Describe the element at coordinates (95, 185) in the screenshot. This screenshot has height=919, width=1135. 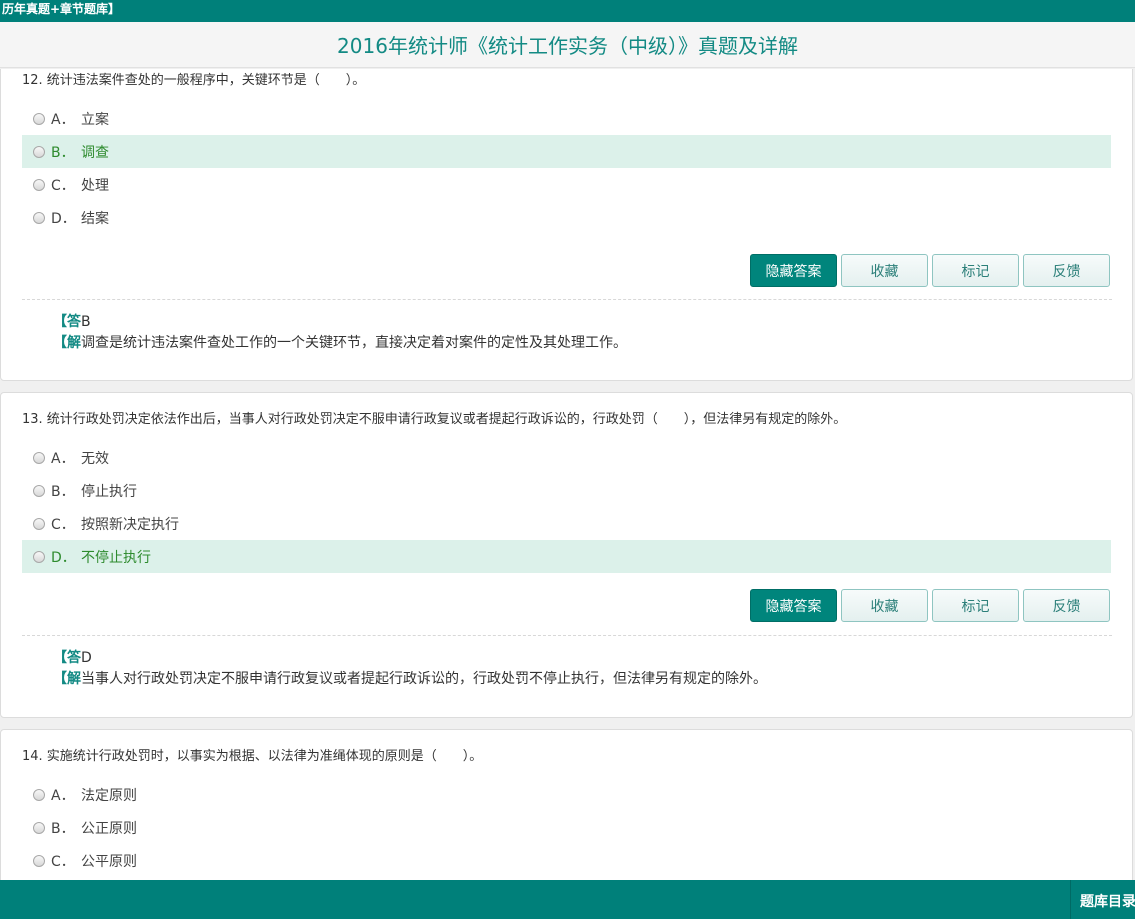
I see `option-text: 处理` at that location.